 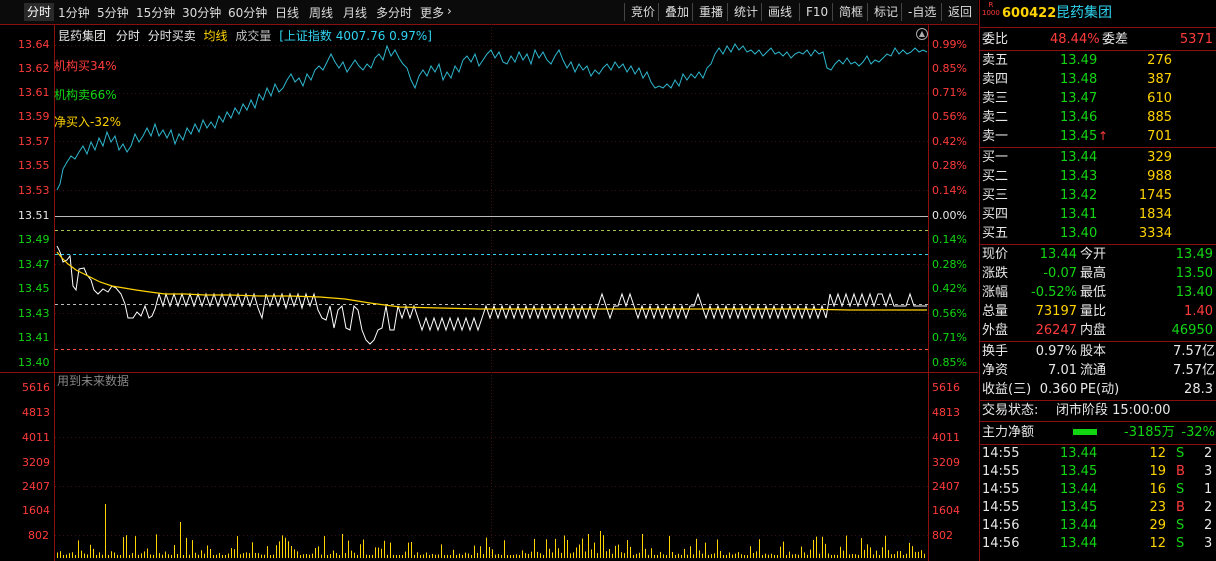 I want to click on price-tick: 13.61, so click(x=34, y=92).